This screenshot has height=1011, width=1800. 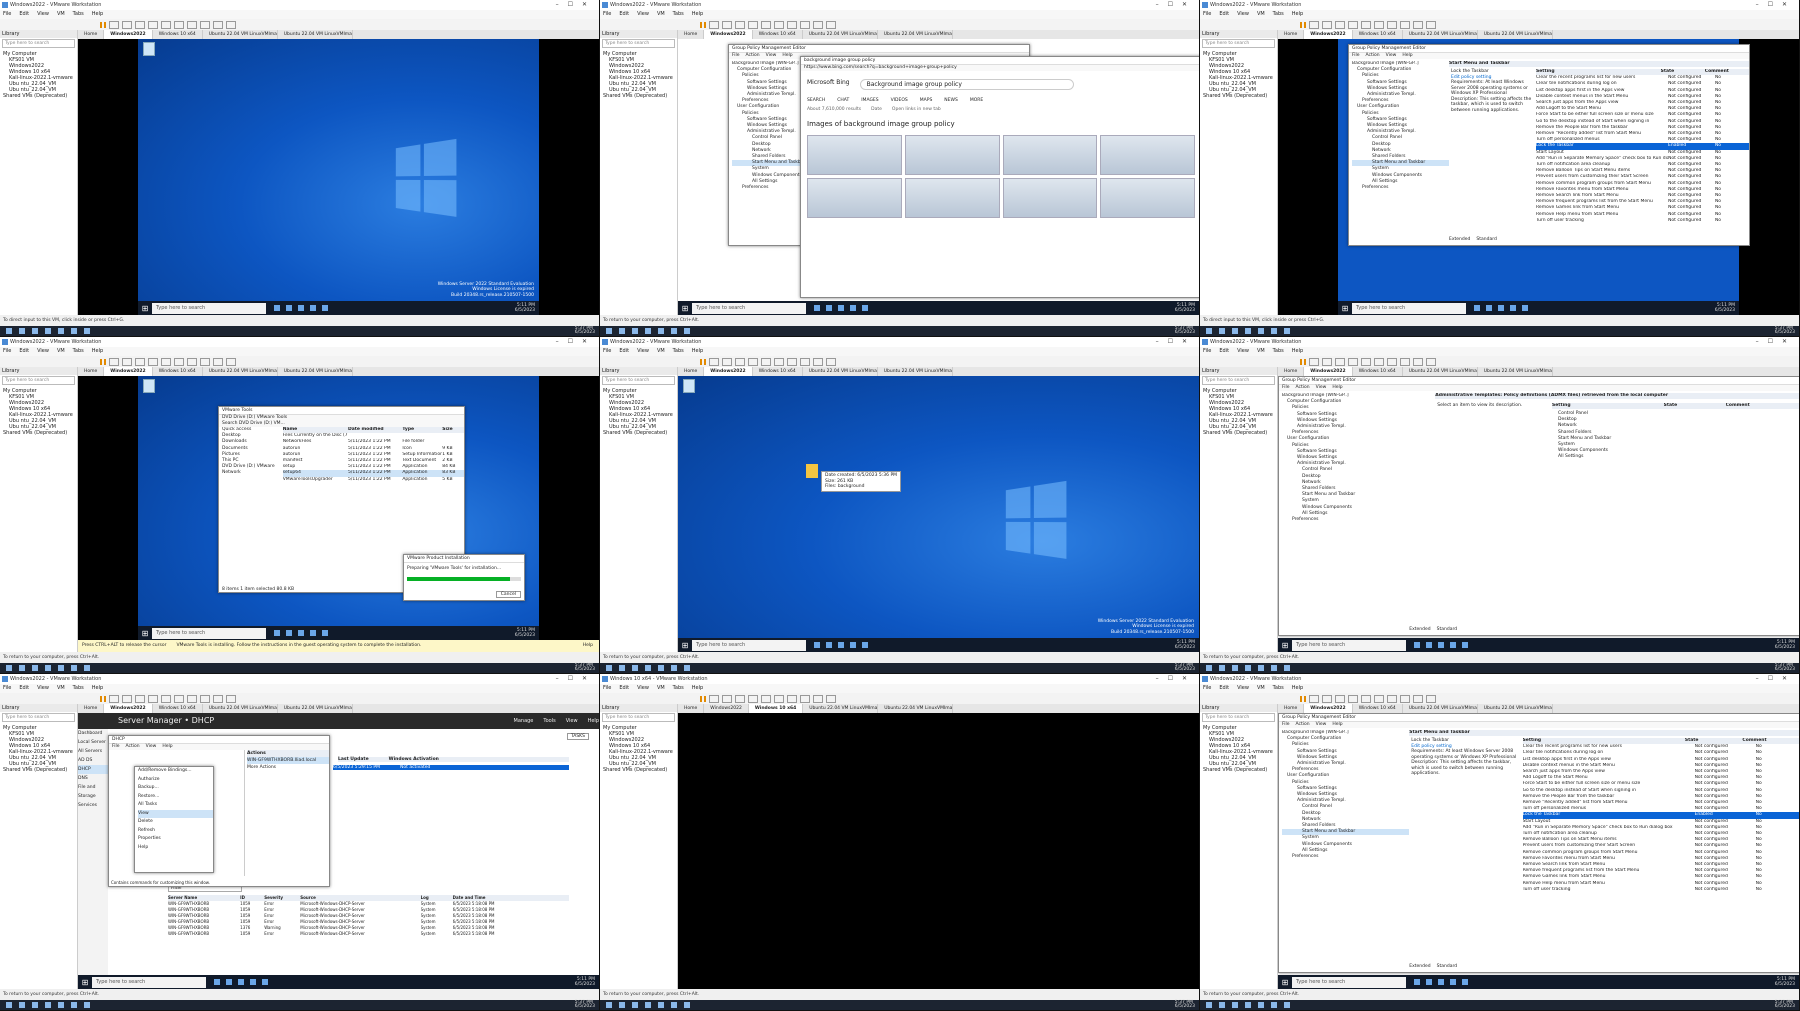 I want to click on tasks-button: TASKS, so click(x=577, y=736).